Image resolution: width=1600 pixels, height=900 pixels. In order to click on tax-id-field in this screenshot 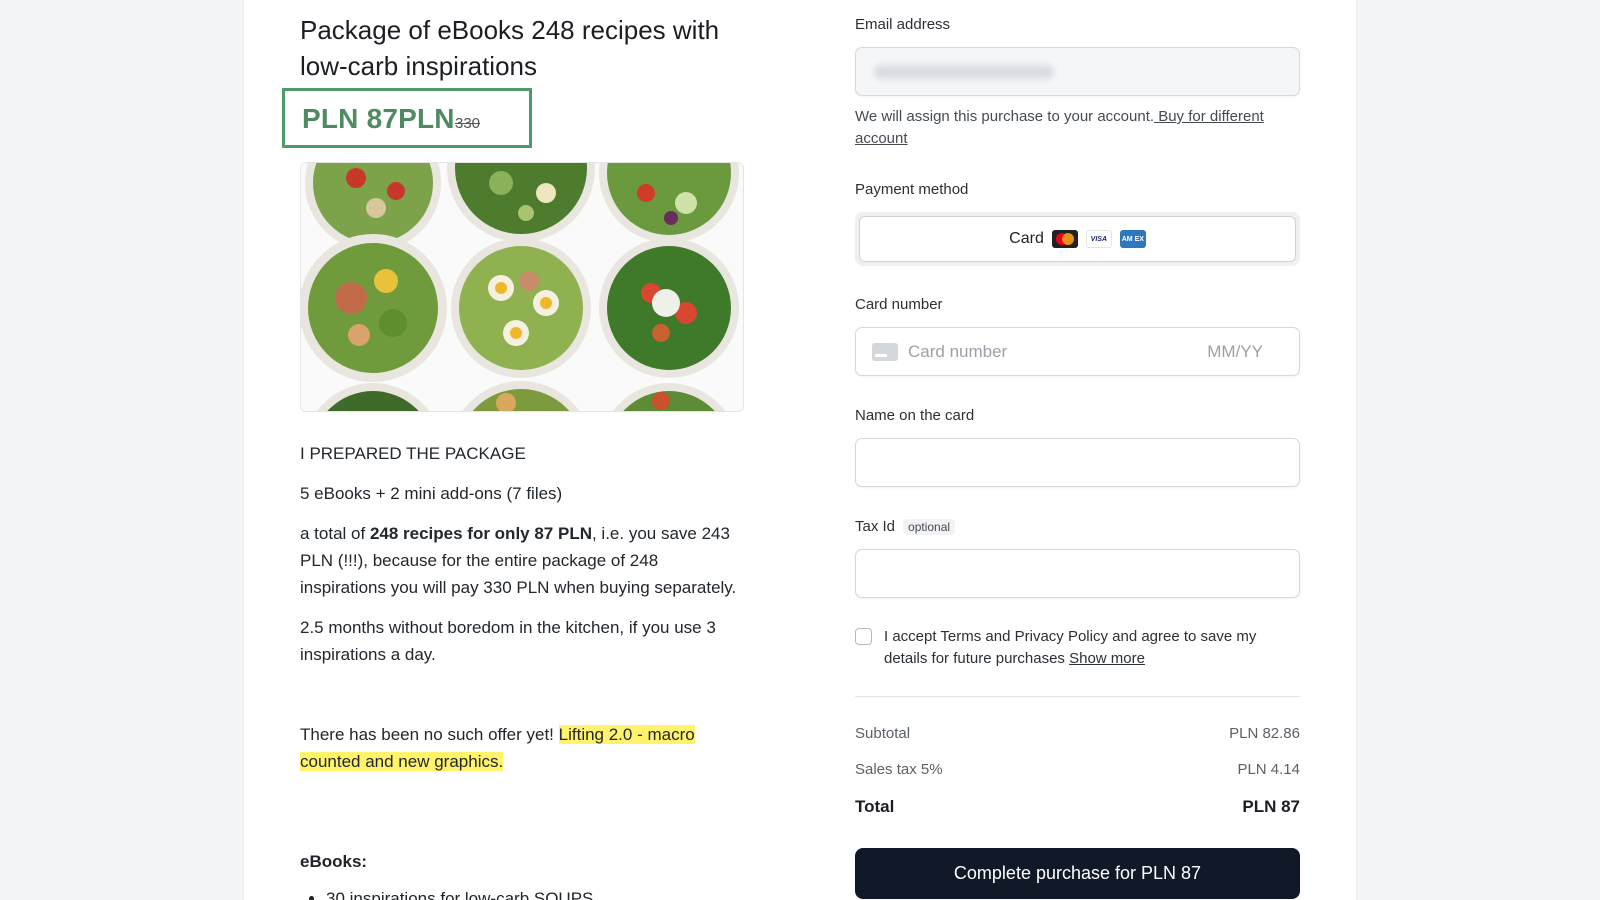, I will do `click(1077, 573)`.